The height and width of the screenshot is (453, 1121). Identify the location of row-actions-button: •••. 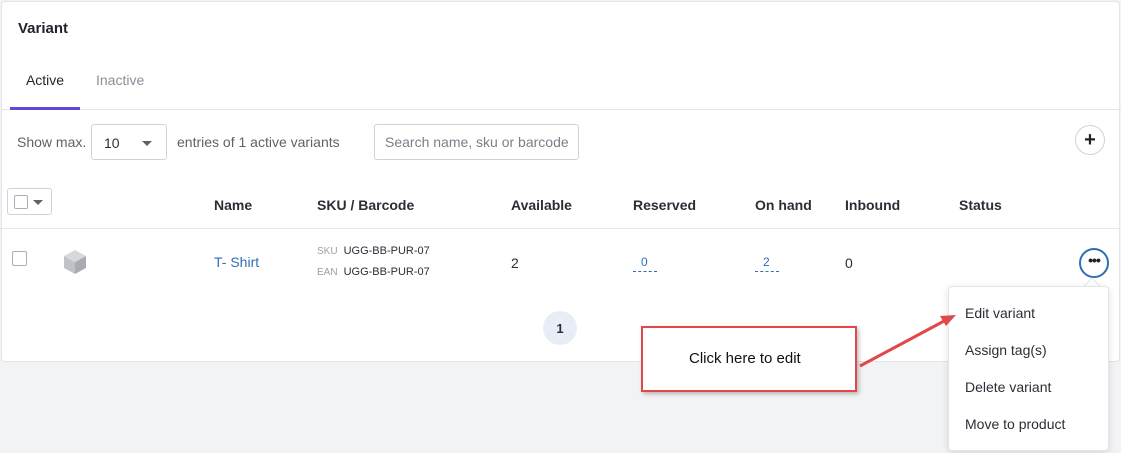
(1094, 263).